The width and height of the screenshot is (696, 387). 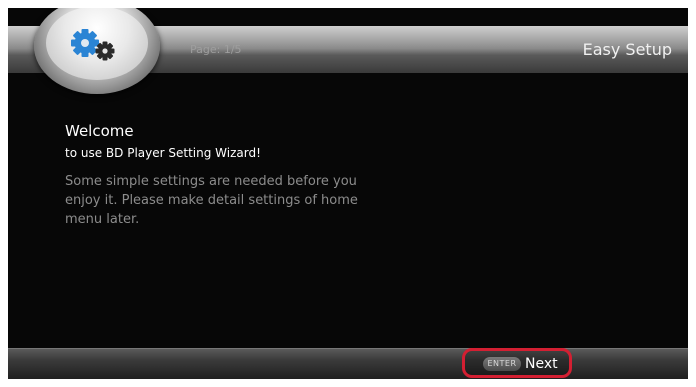 I want to click on settings-orb, so click(x=97, y=51).